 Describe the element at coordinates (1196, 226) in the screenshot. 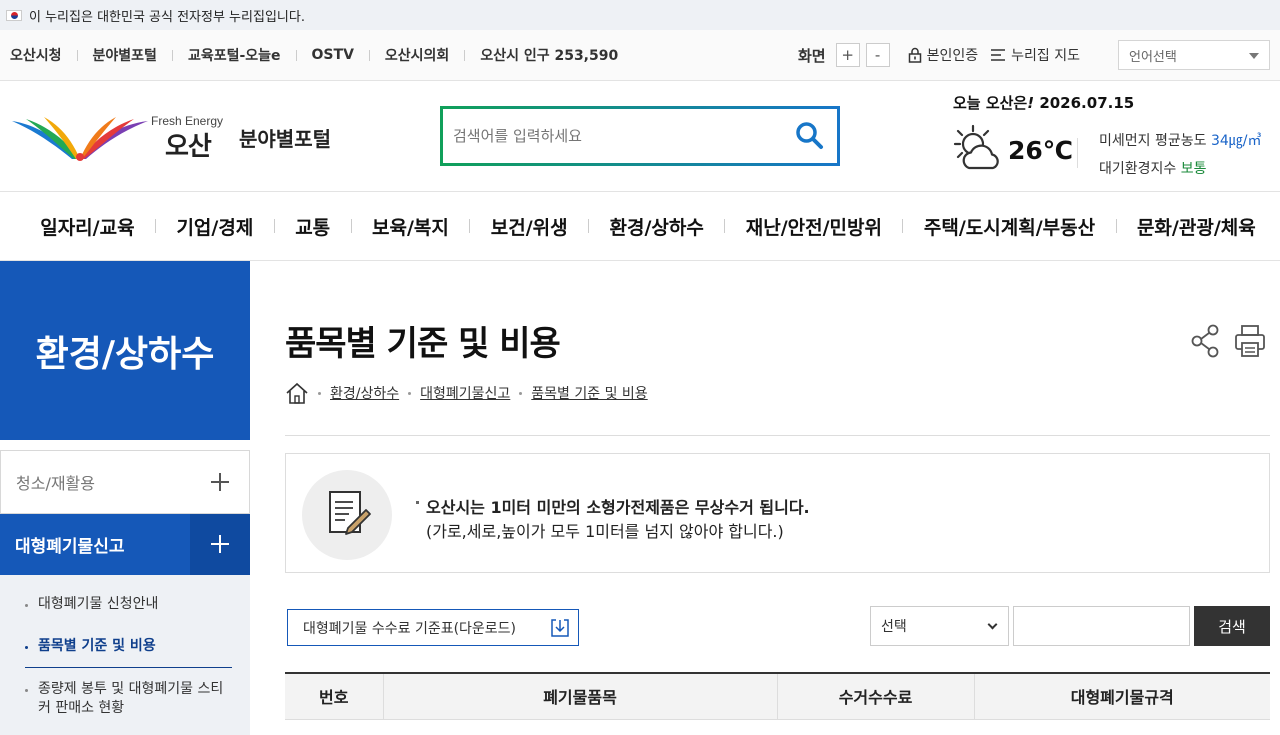

I see `gnb-item-culture: 문화/관광/체육` at that location.